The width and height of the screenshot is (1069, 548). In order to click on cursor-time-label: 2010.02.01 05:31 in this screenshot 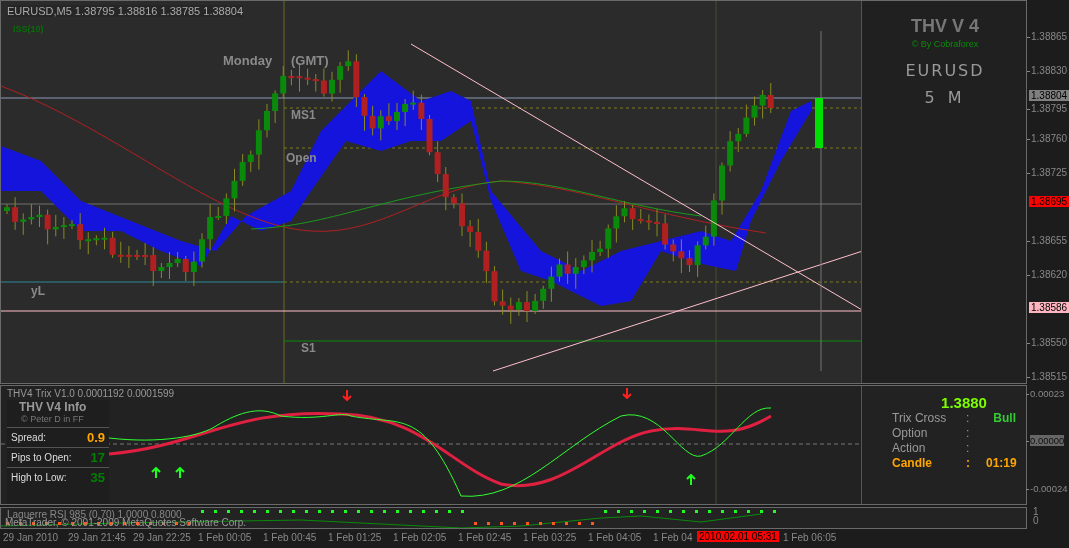, I will do `click(738, 536)`.